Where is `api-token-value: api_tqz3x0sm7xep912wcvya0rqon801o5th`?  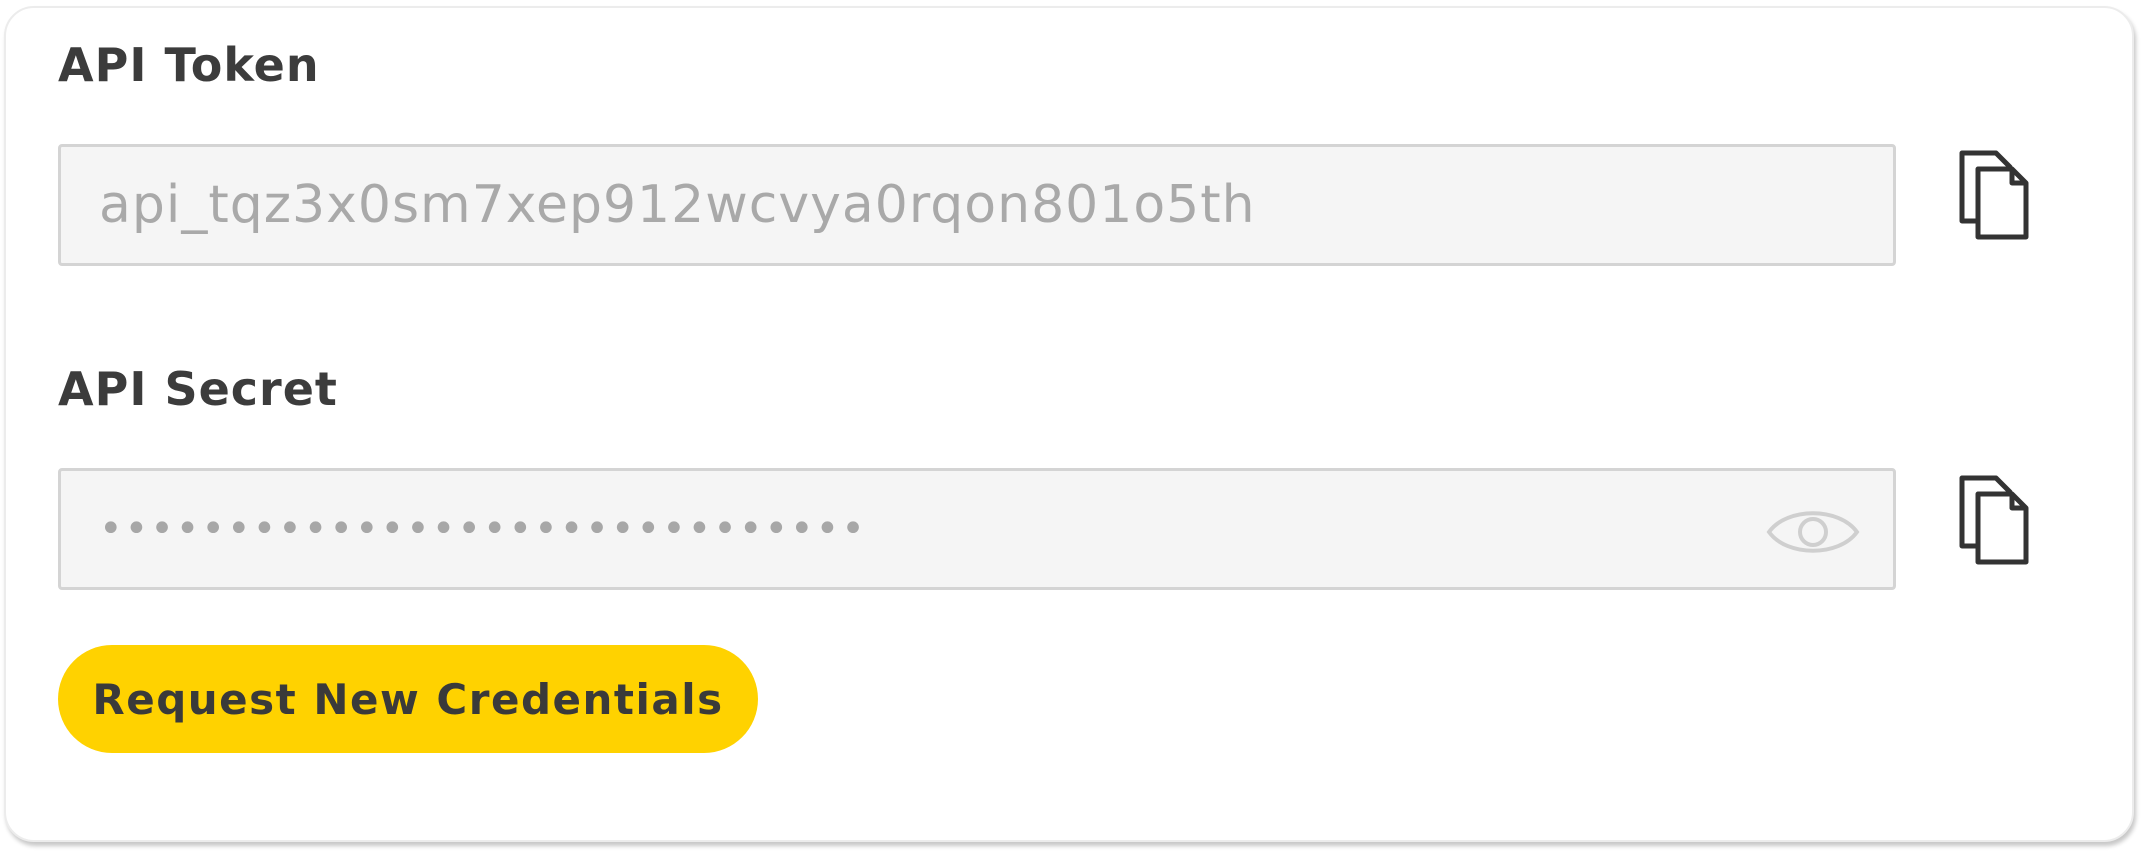
api-token-value: api_tqz3x0sm7xep912wcvya0rqon801o5th is located at coordinates (677, 205).